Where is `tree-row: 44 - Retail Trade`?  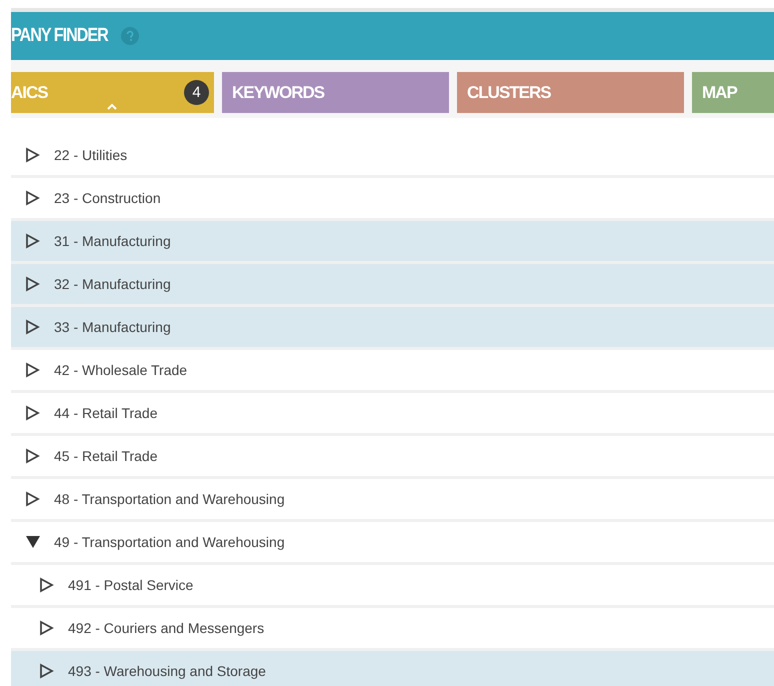
tree-row: 44 - Retail Trade is located at coordinates (392, 414).